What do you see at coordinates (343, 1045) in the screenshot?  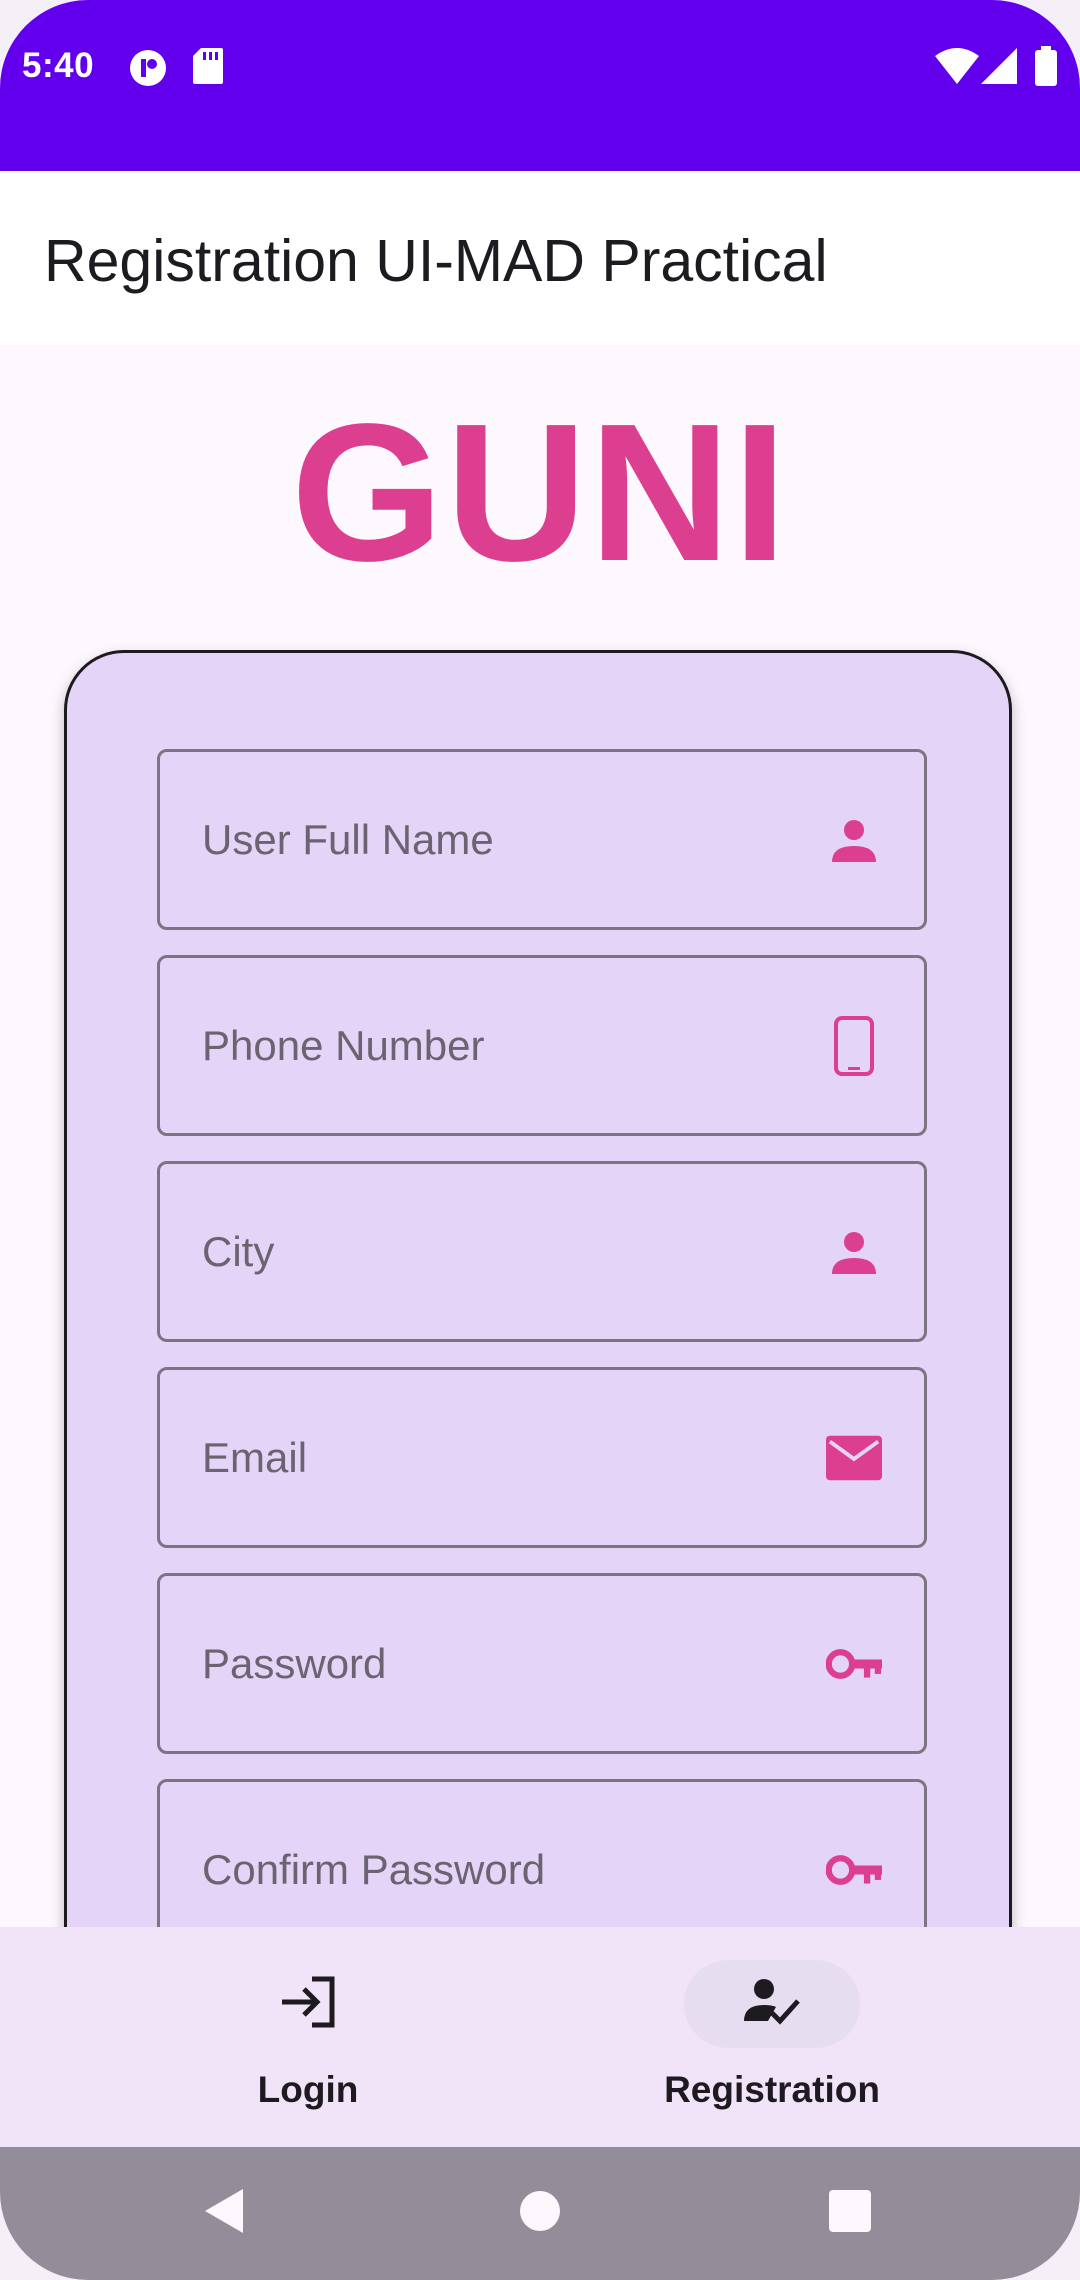 I see `phone-number-placeholder: Phone Number` at bounding box center [343, 1045].